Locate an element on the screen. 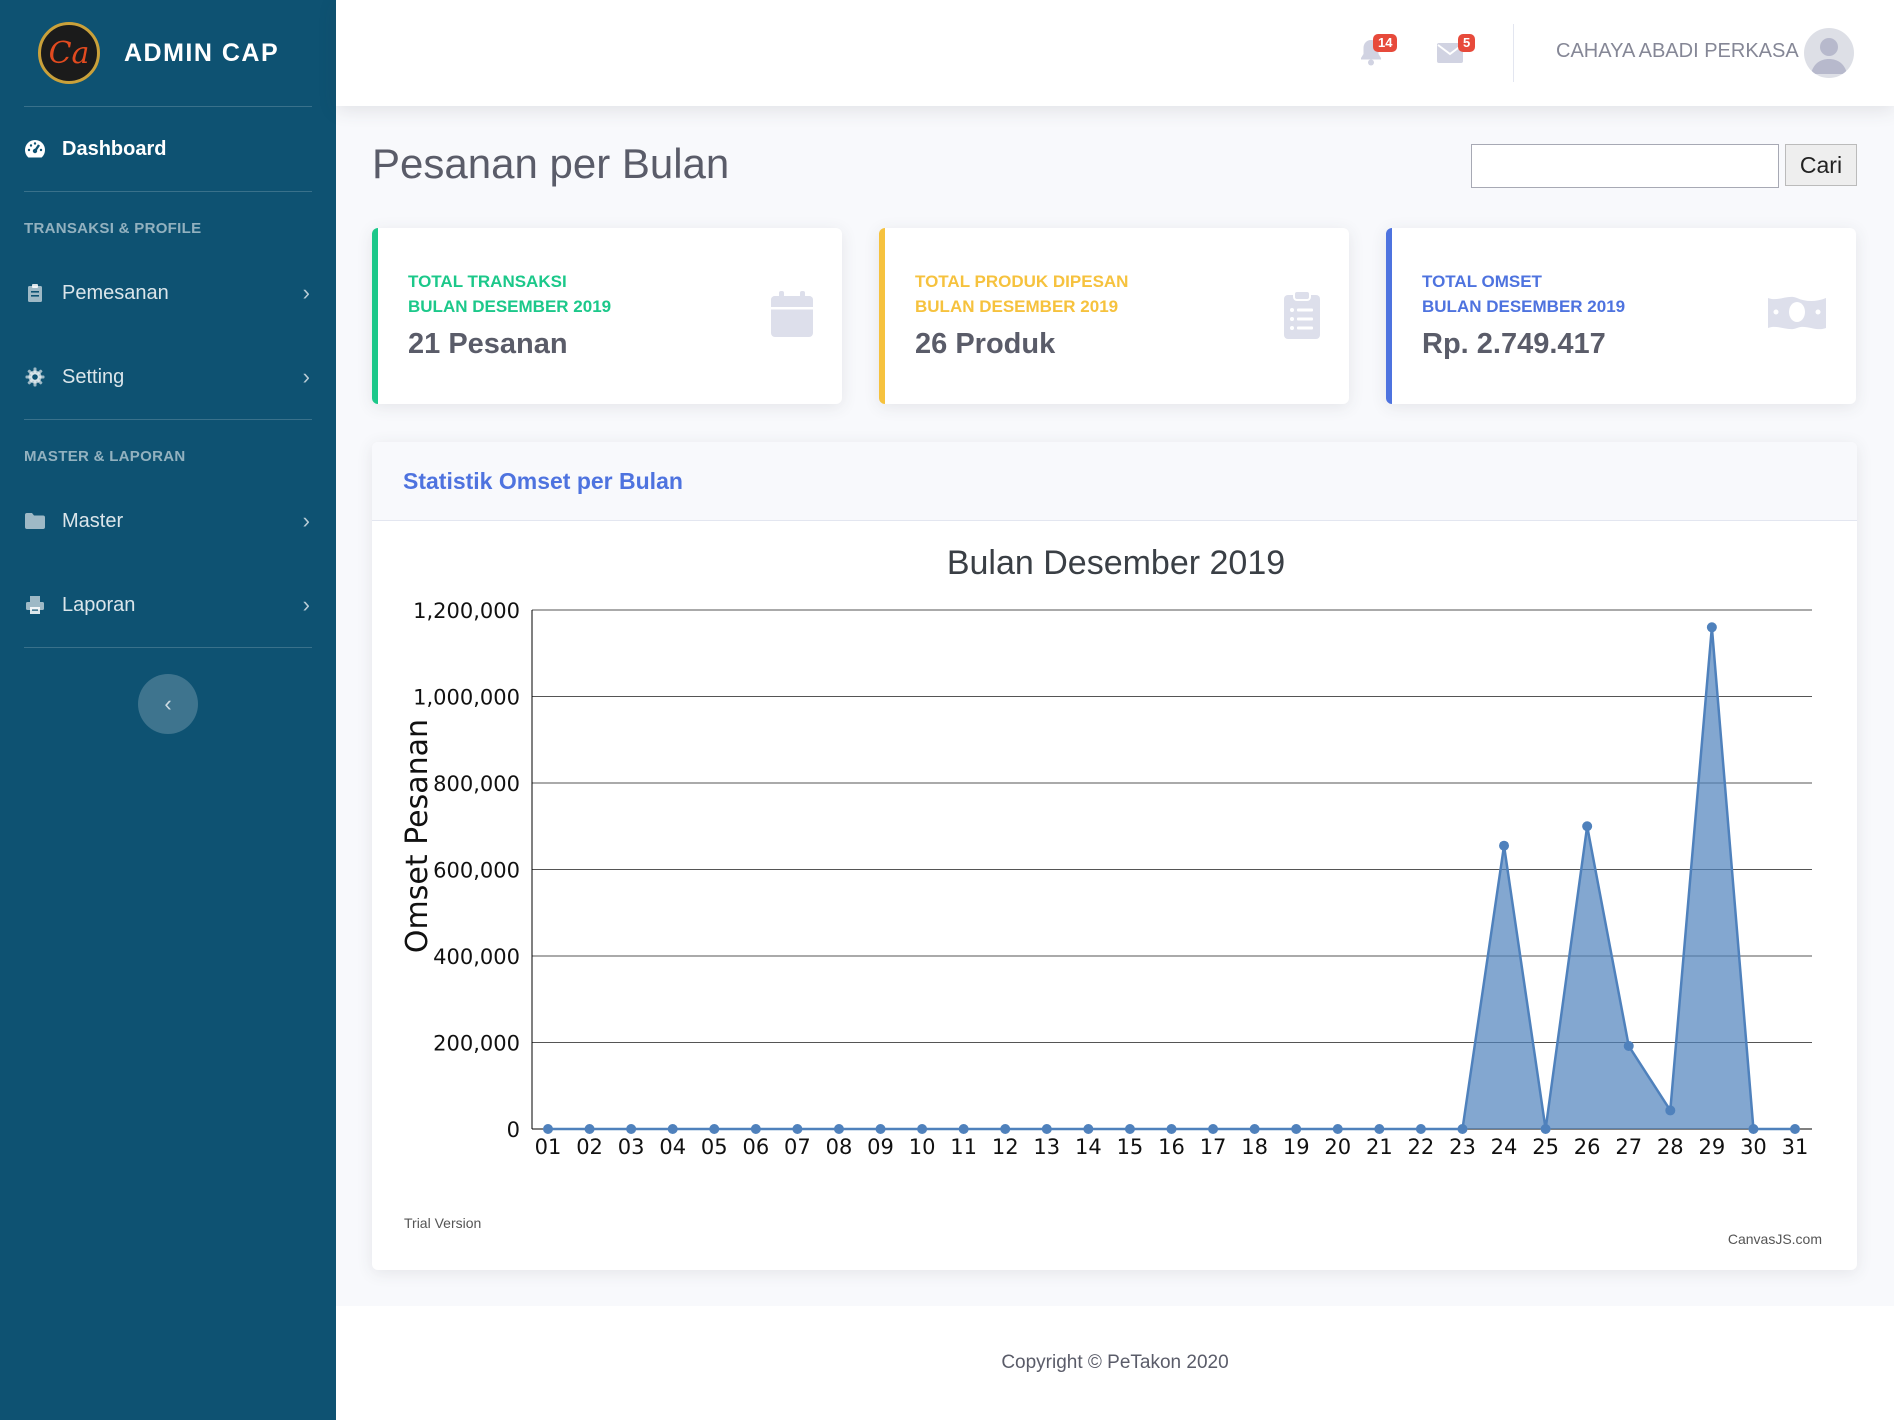 Image resolution: width=1894 pixels, height=1420 pixels. x-tick-label: 14 is located at coordinates (1088, 1147).